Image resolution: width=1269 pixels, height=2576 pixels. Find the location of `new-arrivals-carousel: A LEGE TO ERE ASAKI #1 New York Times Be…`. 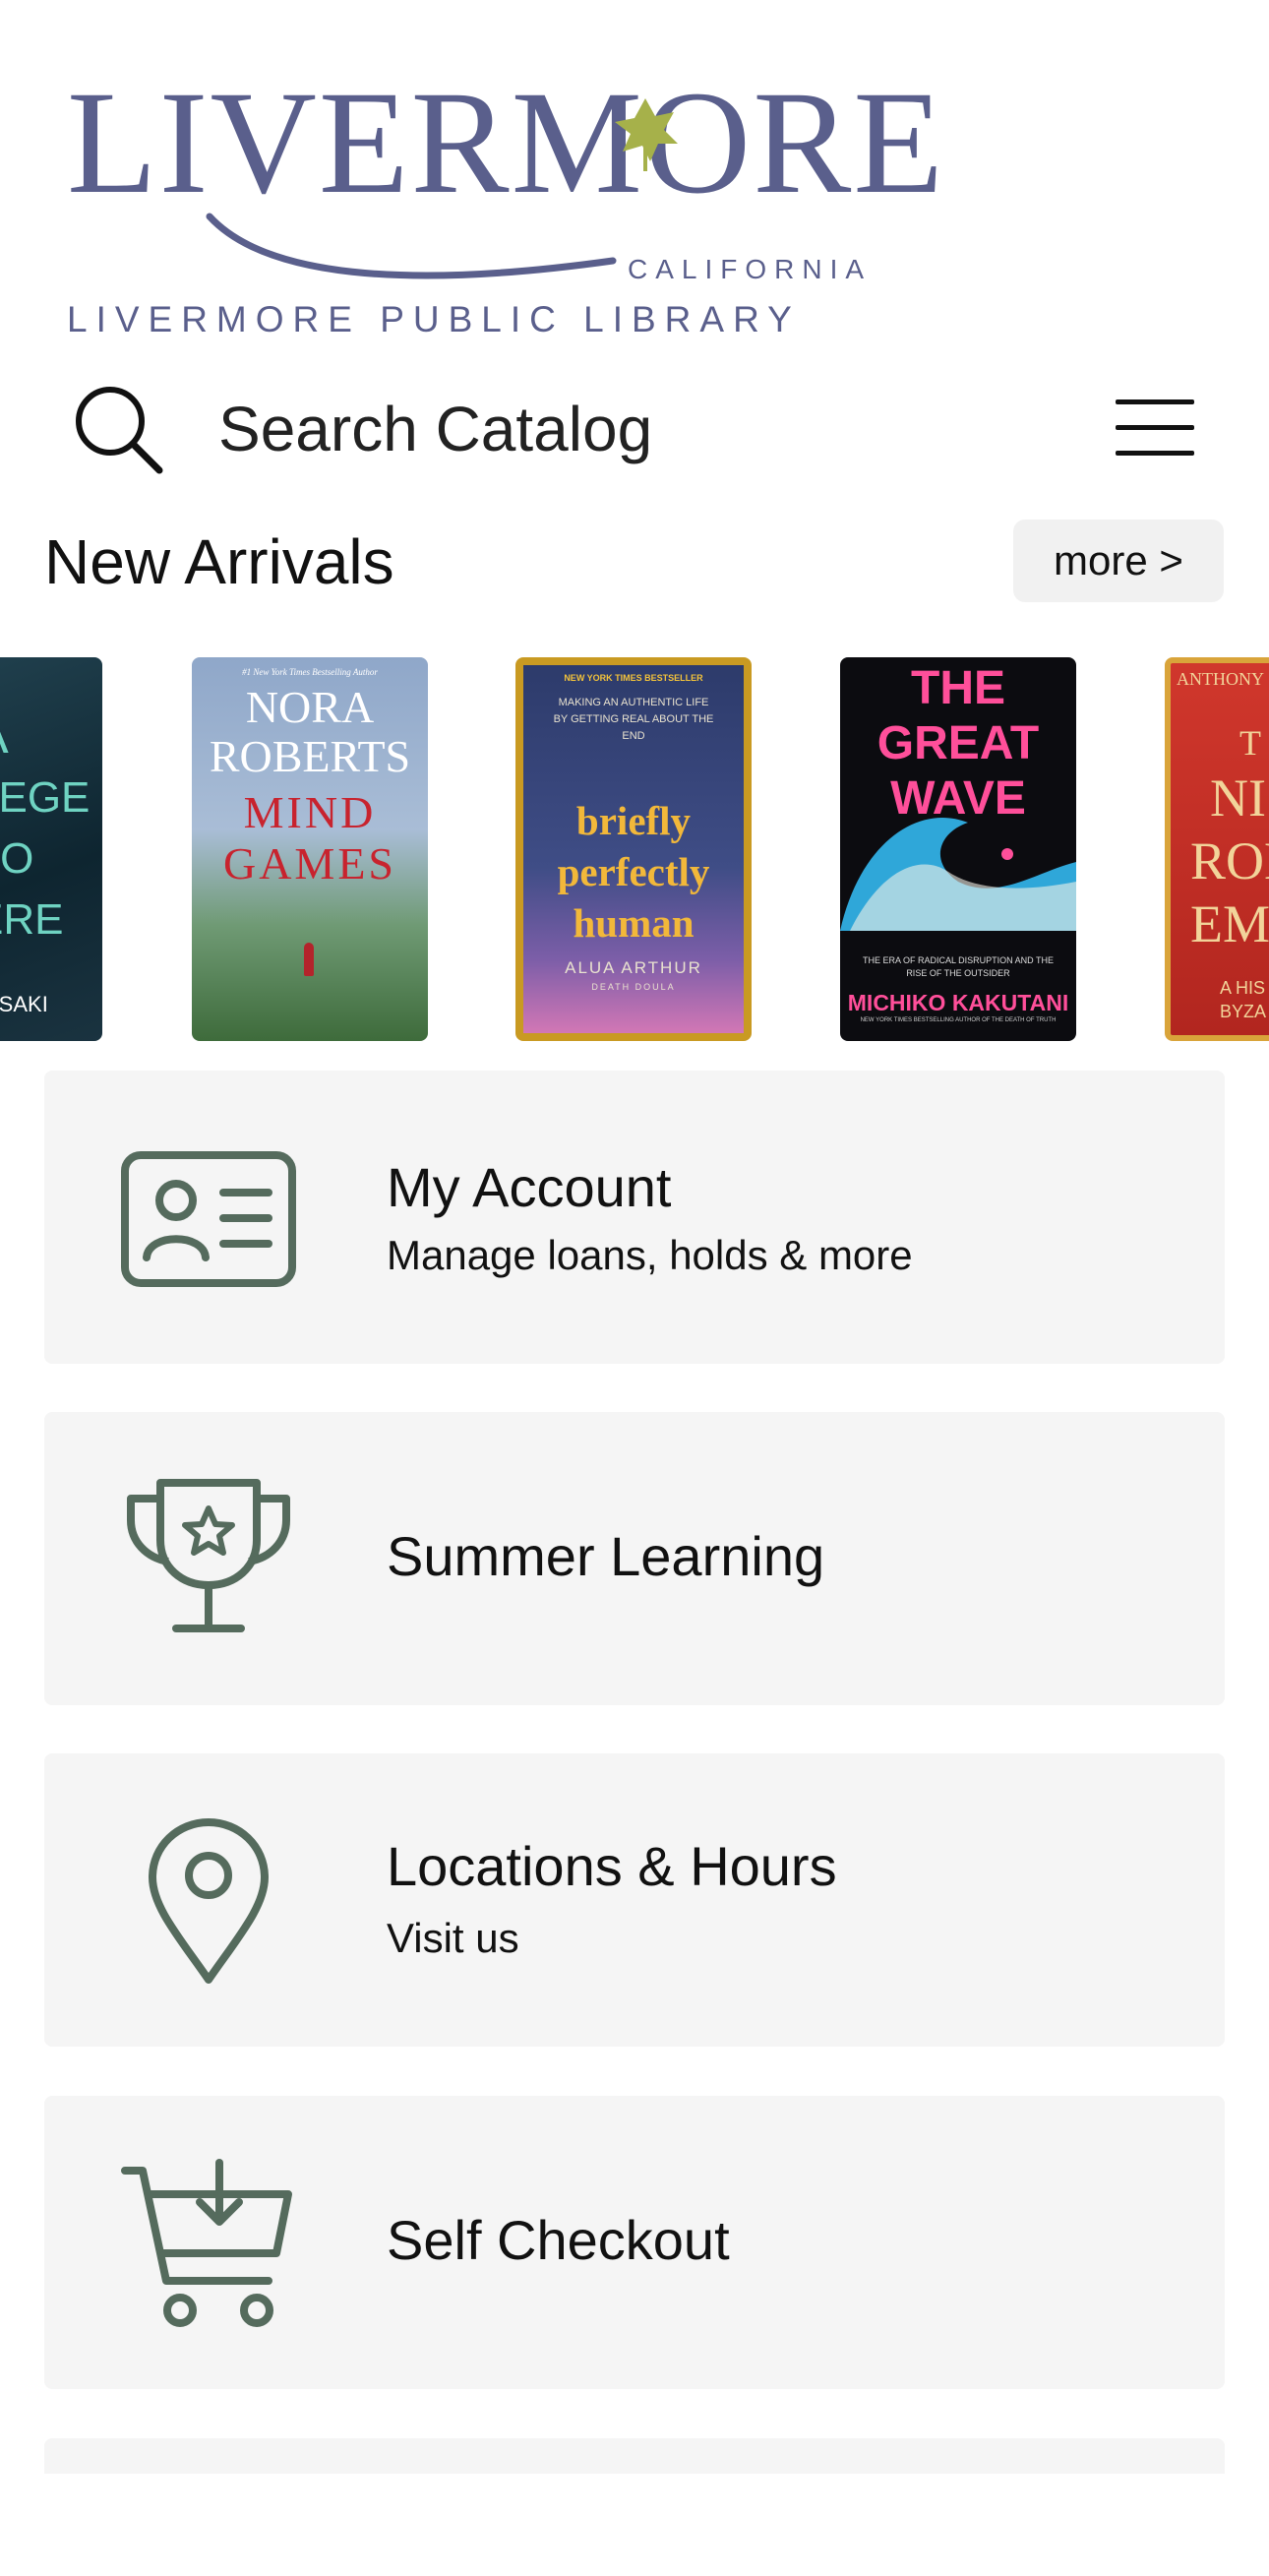

new-arrivals-carousel: A LEGE TO ERE ASAKI #1 New York Times Be… is located at coordinates (634, 849).